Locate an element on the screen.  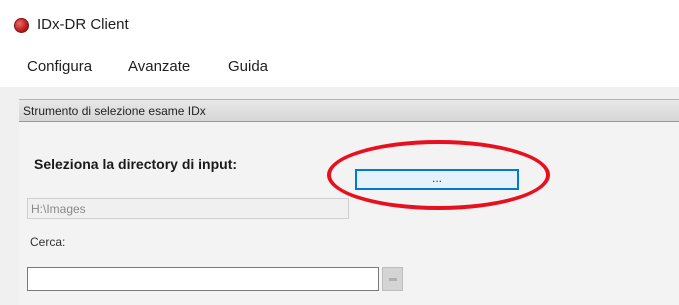
search-label: Cerca: is located at coordinates (48, 242).